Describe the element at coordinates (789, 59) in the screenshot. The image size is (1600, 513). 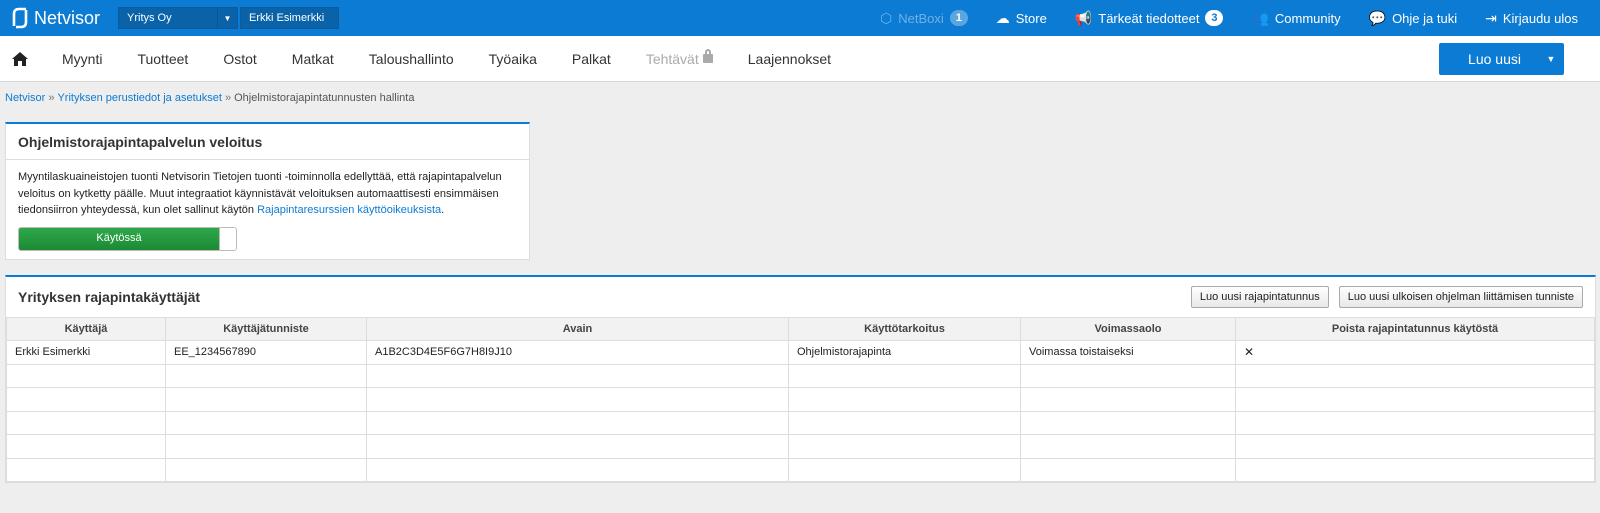
I see `nav-laajennokset: Laajennokset` at that location.